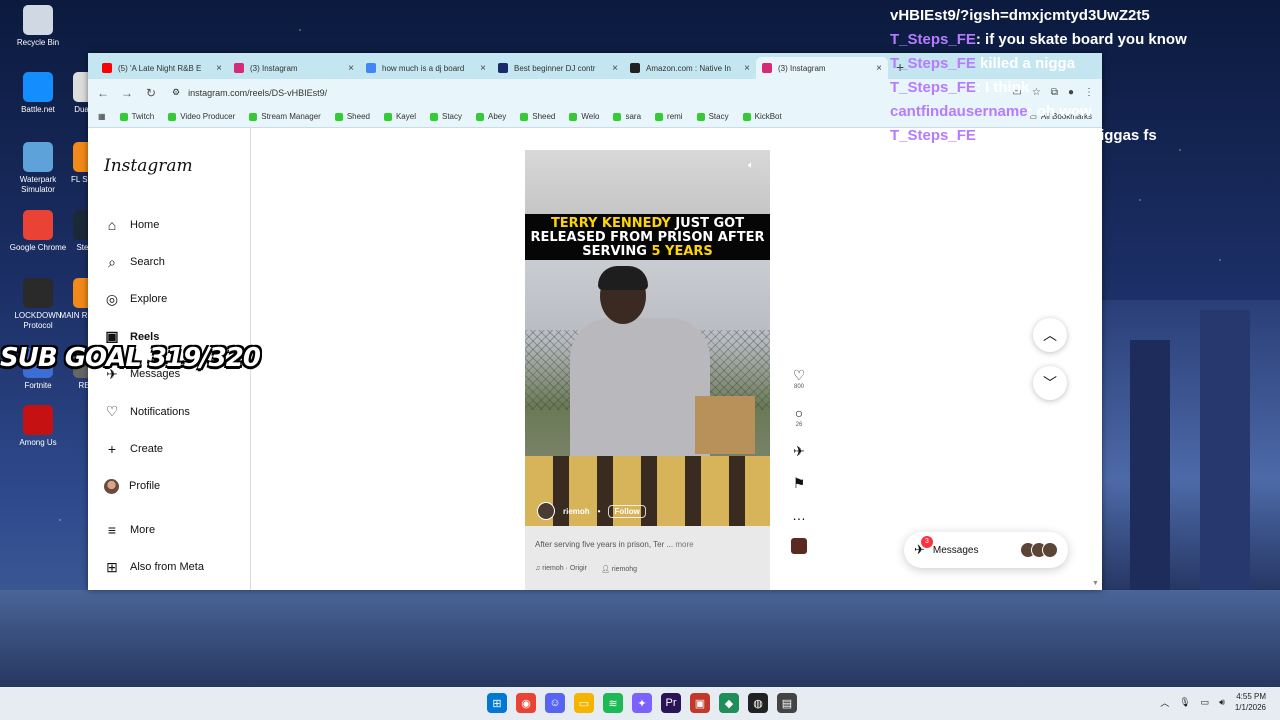 The width and height of the screenshot is (1280, 720). I want to click on bookmark-item: remi, so click(669, 116).